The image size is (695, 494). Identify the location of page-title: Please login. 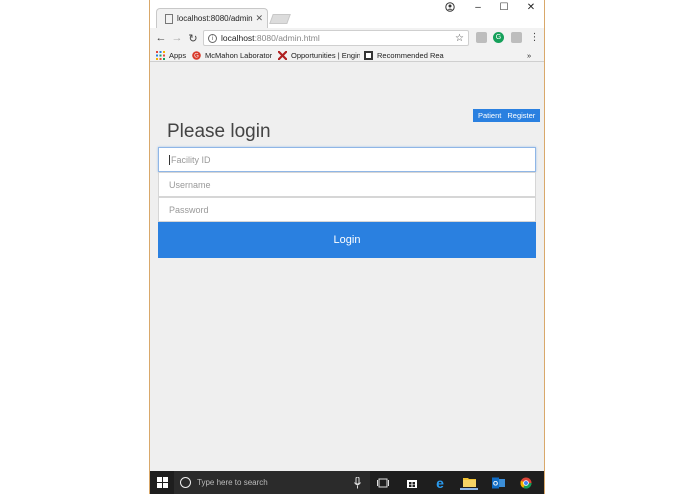
(219, 131).